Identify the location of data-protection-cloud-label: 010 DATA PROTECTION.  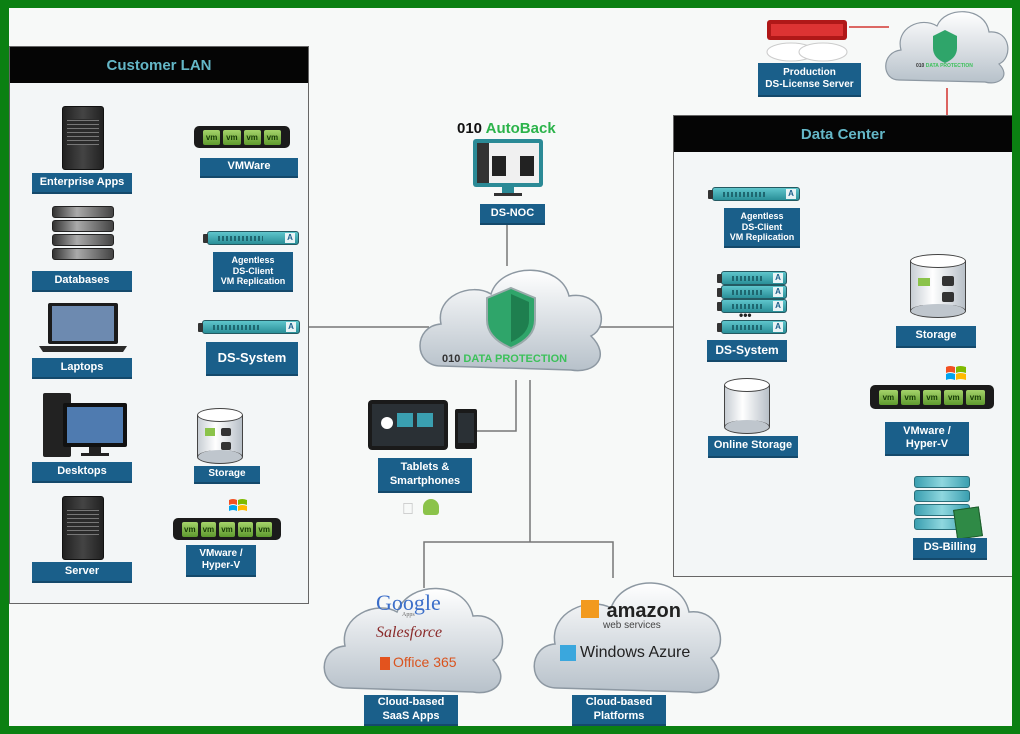
(504, 359).